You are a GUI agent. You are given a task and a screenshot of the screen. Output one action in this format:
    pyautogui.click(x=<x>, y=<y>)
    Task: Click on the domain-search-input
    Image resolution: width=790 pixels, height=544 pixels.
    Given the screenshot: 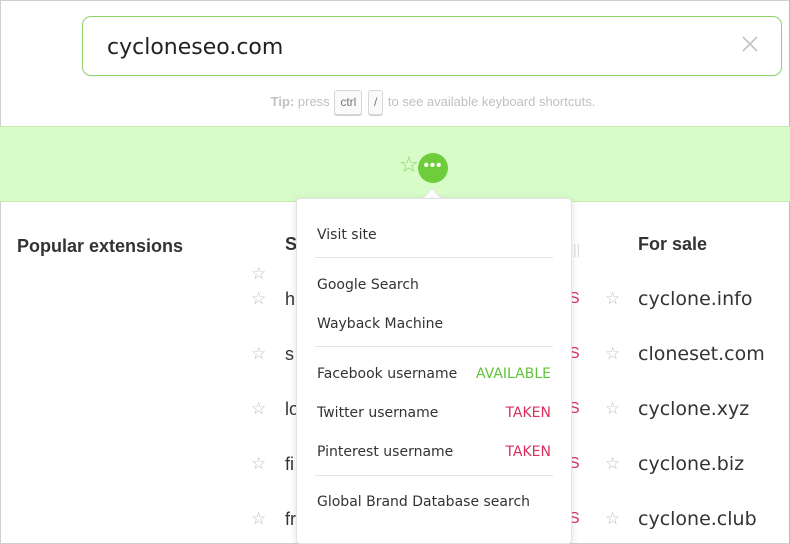 What is the action you would take?
    pyautogui.click(x=417, y=47)
    